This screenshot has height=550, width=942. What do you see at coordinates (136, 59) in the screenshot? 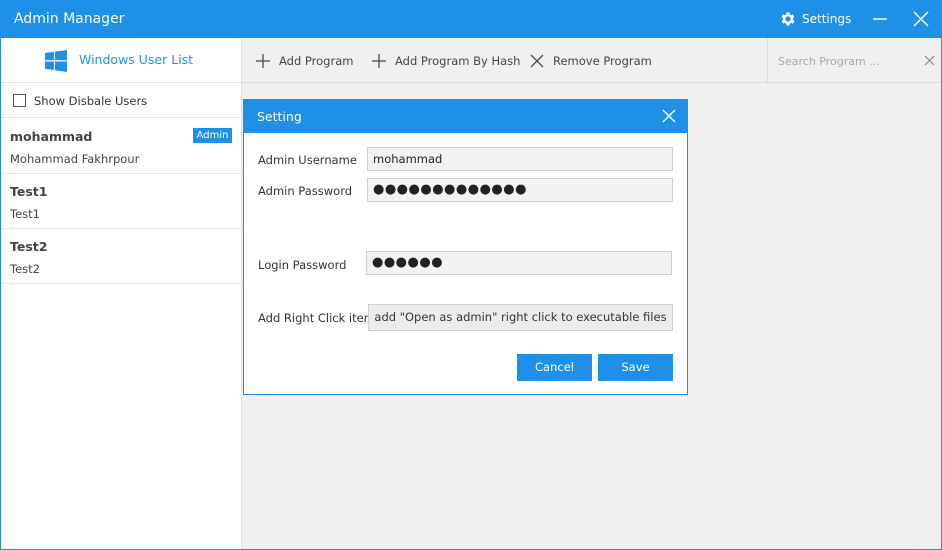
I see `sidebar-title: Windows User List` at bounding box center [136, 59].